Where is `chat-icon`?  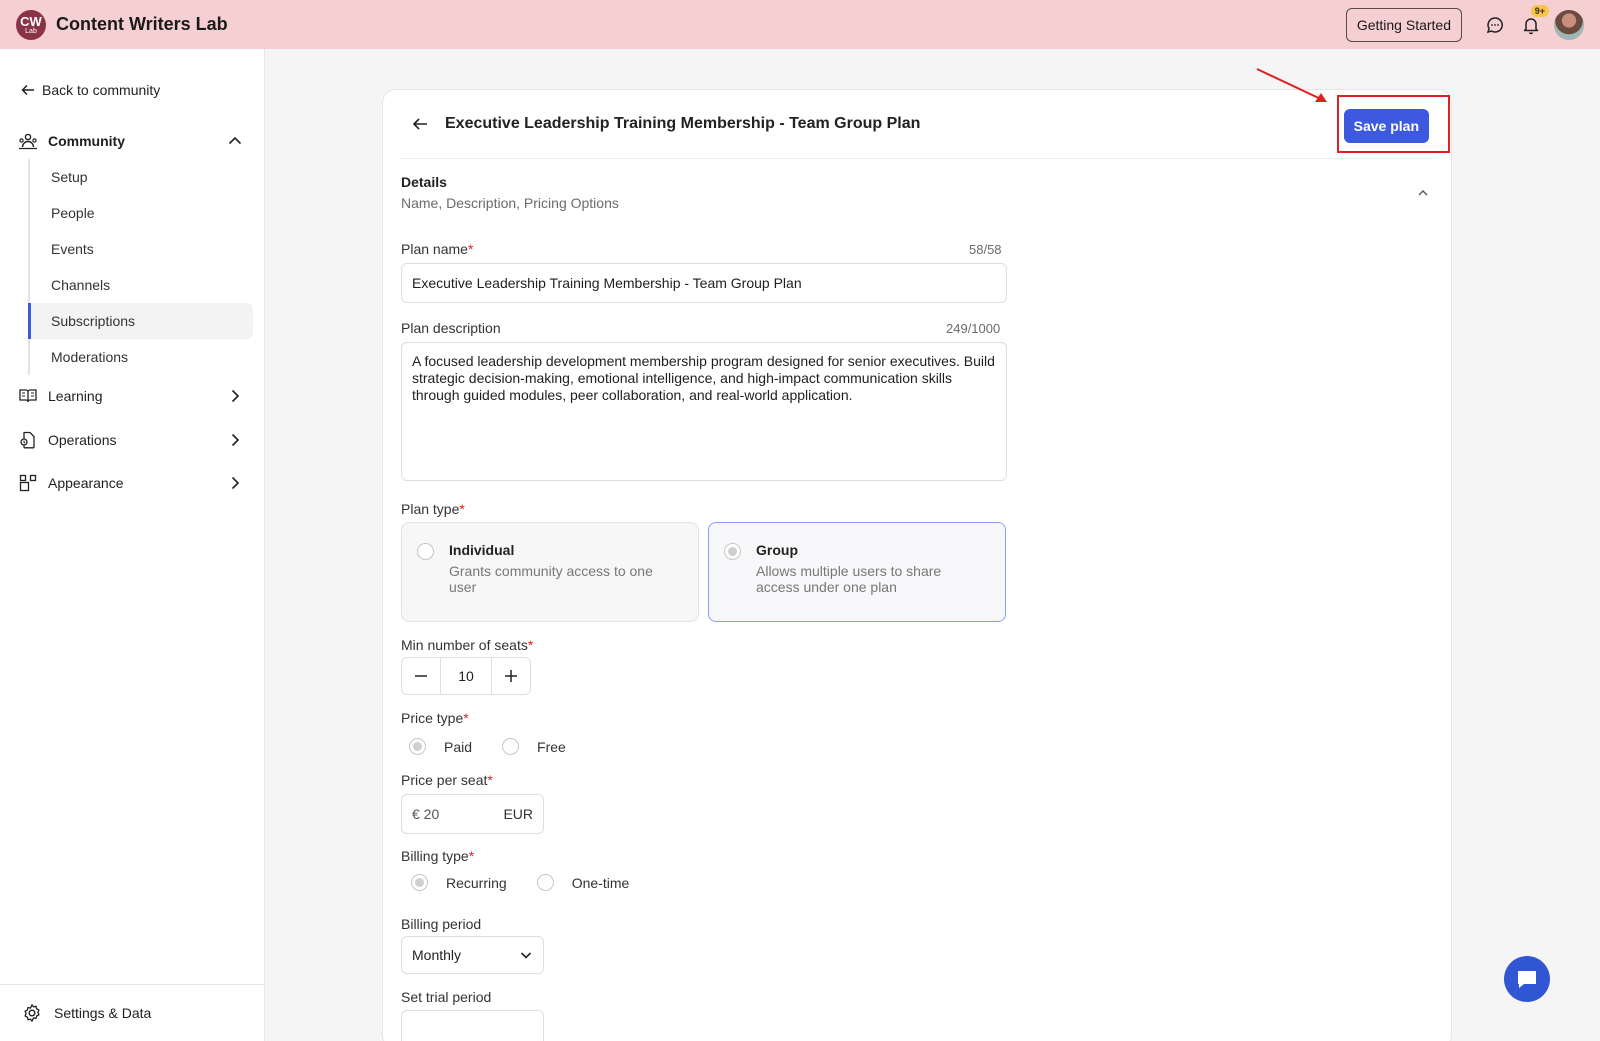
chat-icon is located at coordinates (1495, 25).